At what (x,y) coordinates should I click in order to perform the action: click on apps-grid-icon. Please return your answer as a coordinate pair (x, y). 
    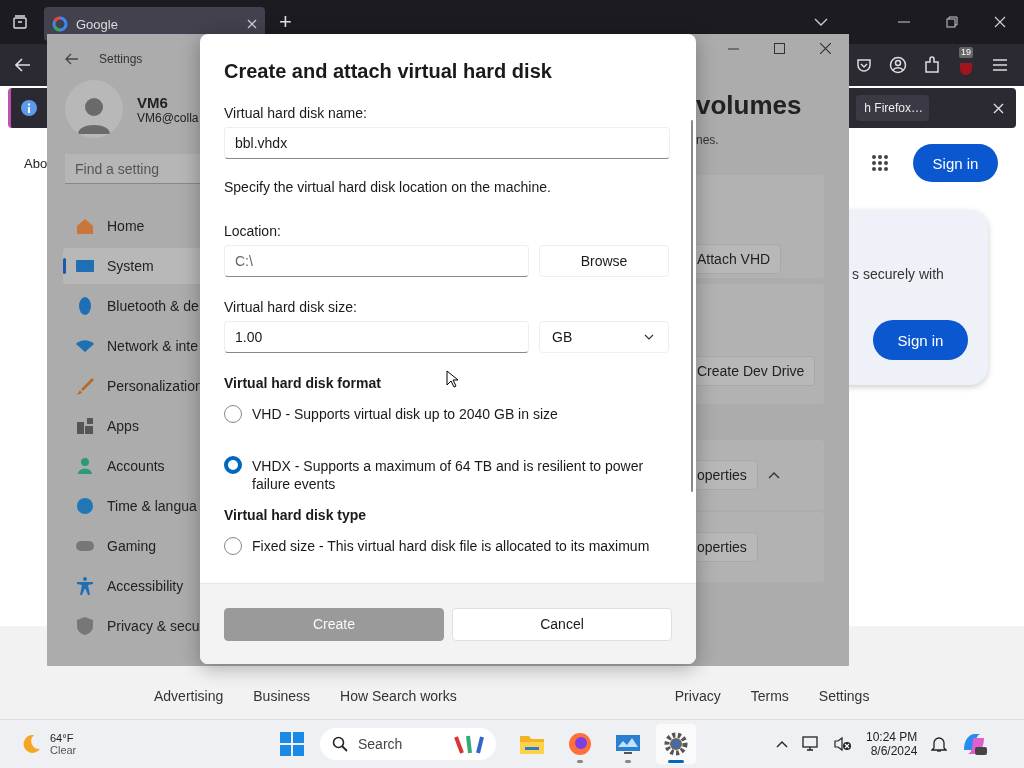
    Looking at the image, I should click on (880, 163).